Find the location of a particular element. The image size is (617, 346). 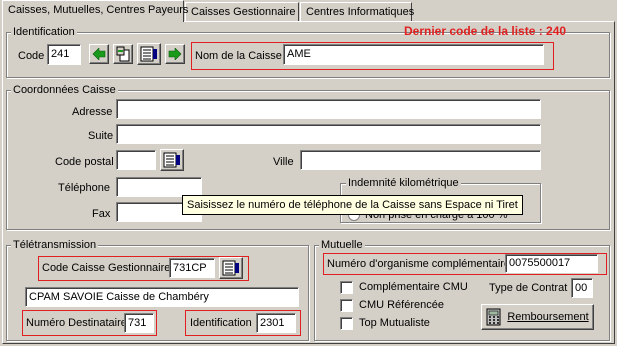

code-gestionnaire-lookup-button is located at coordinates (231, 268).